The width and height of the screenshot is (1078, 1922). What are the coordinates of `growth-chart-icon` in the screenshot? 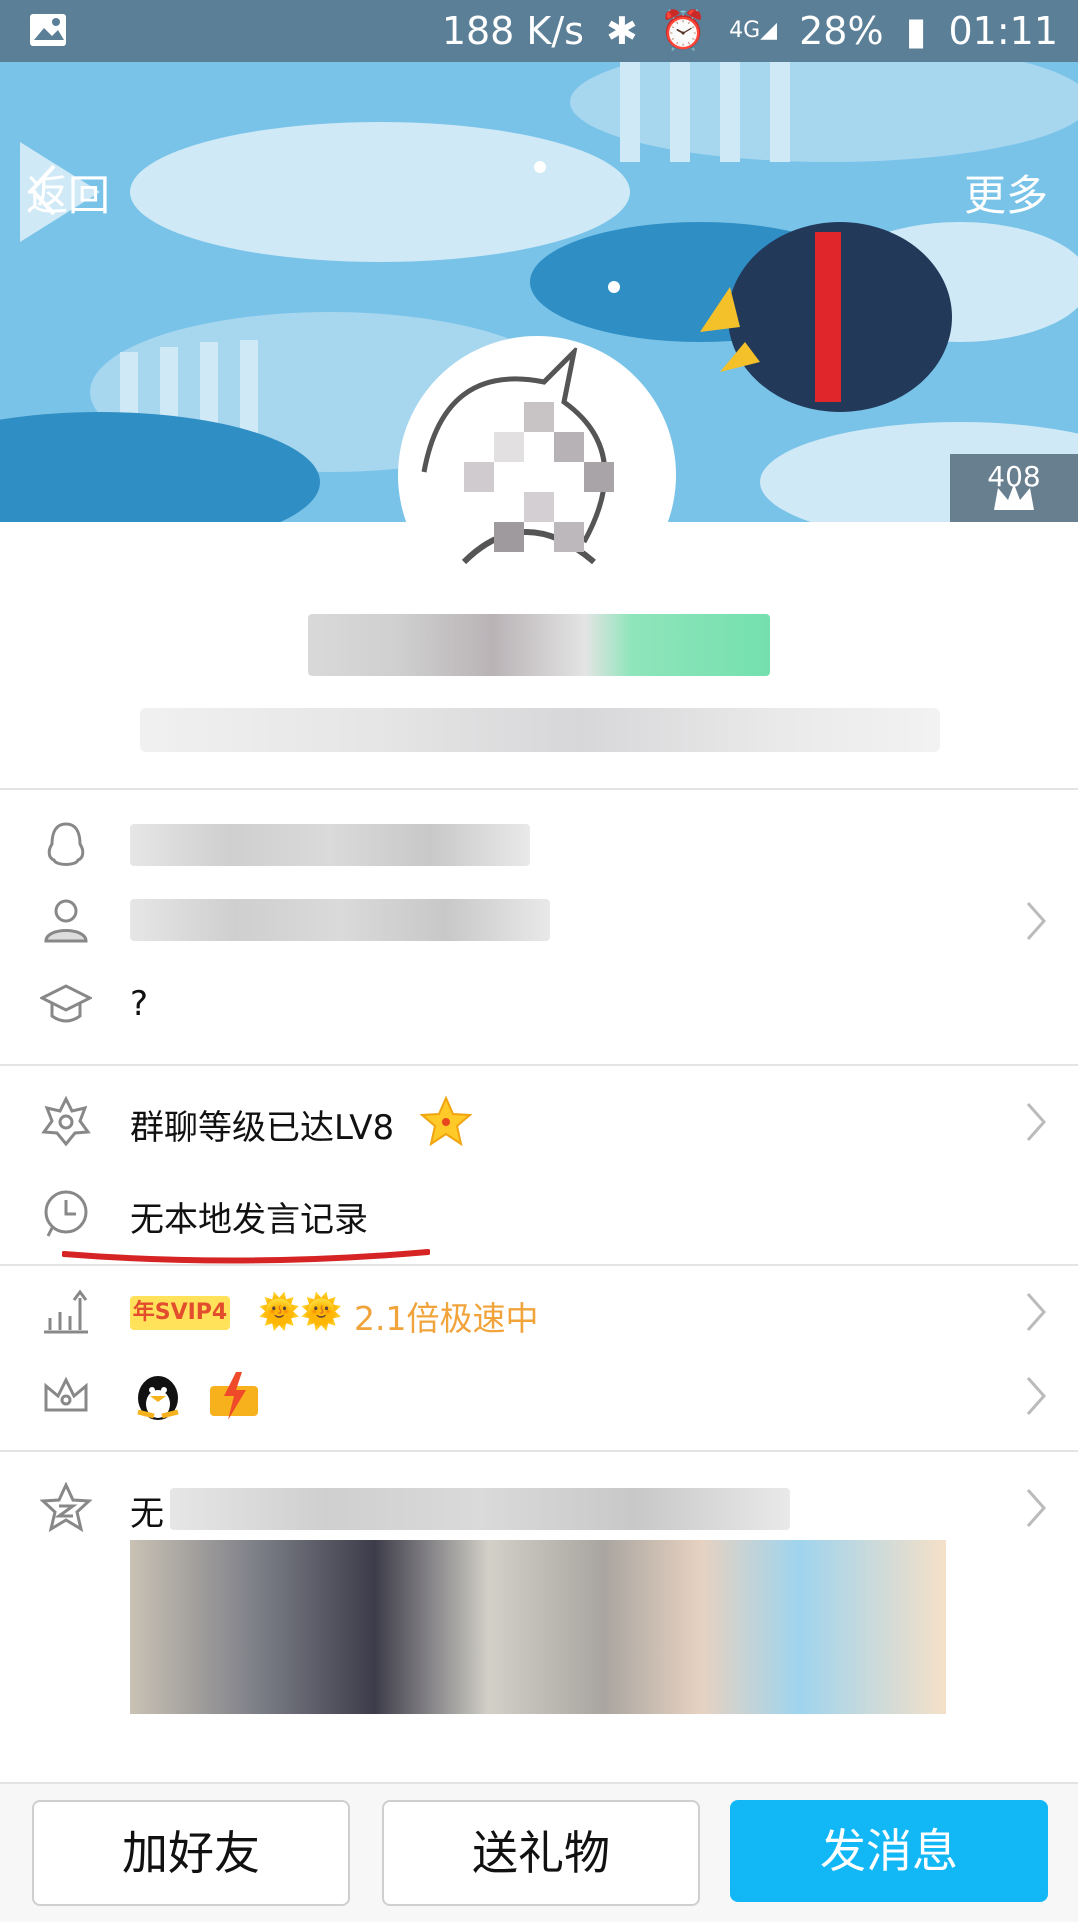 It's located at (66, 1311).